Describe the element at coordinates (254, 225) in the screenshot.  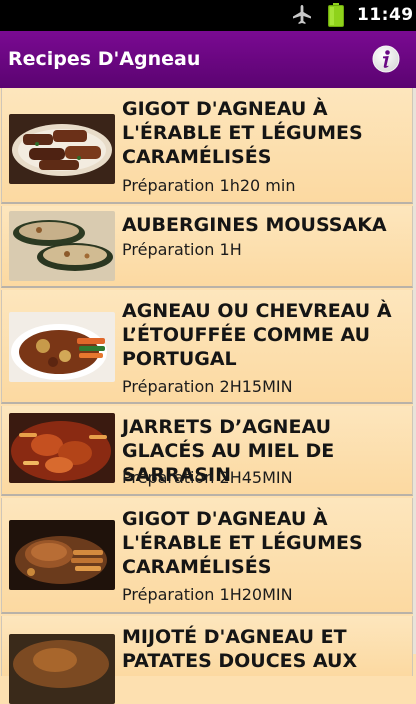
I see `recipe-name: AUBERGINES MOUSSAKA` at that location.